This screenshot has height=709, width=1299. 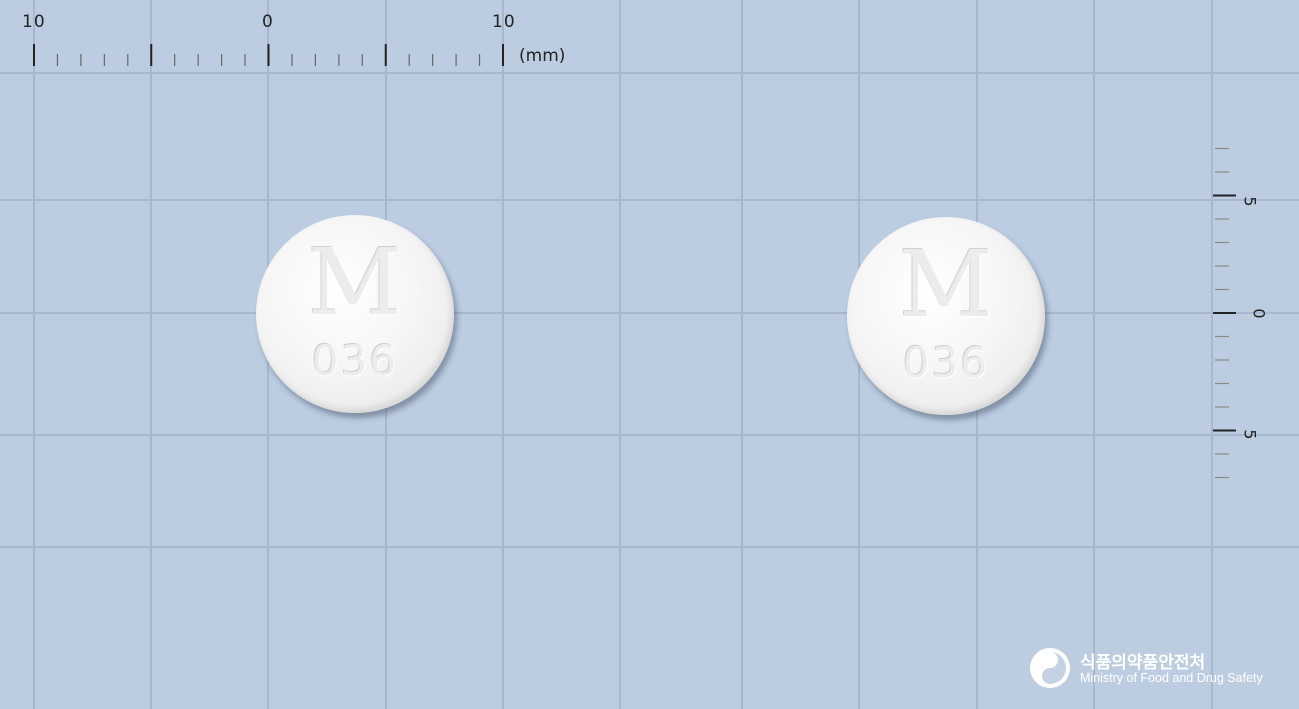 What do you see at coordinates (355, 360) in the screenshot?
I see `tablet-left-imprint-code: 036` at bounding box center [355, 360].